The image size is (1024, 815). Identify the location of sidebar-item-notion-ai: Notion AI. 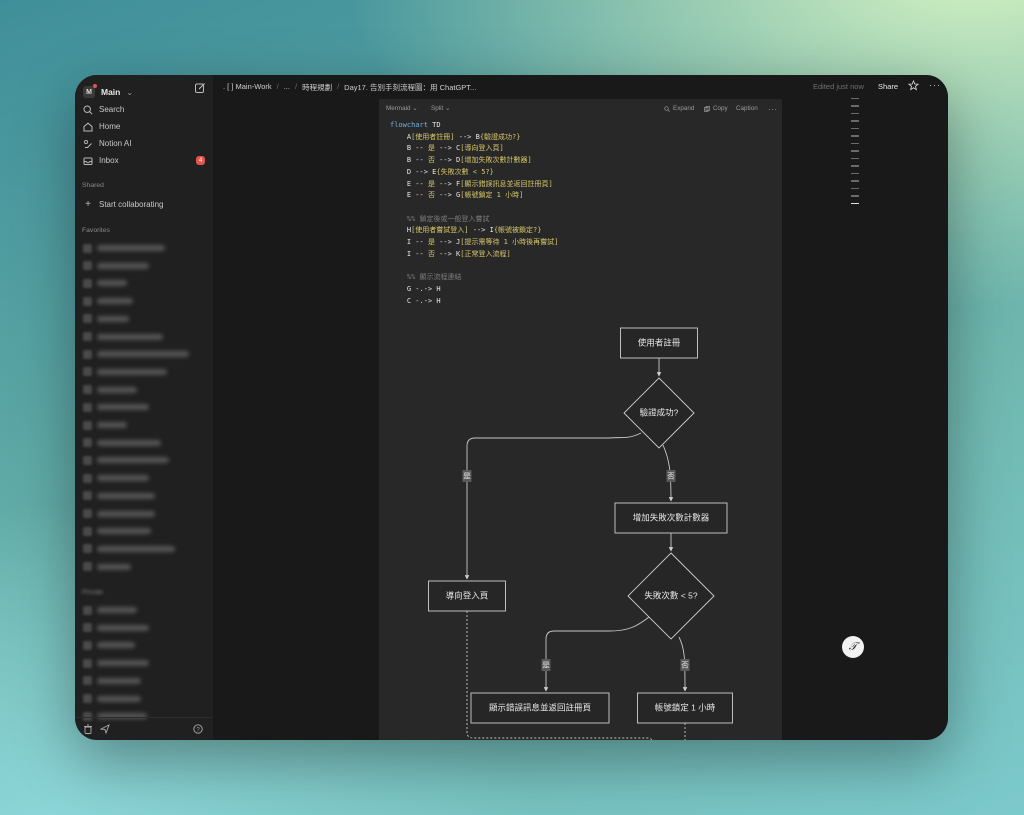
(144, 143).